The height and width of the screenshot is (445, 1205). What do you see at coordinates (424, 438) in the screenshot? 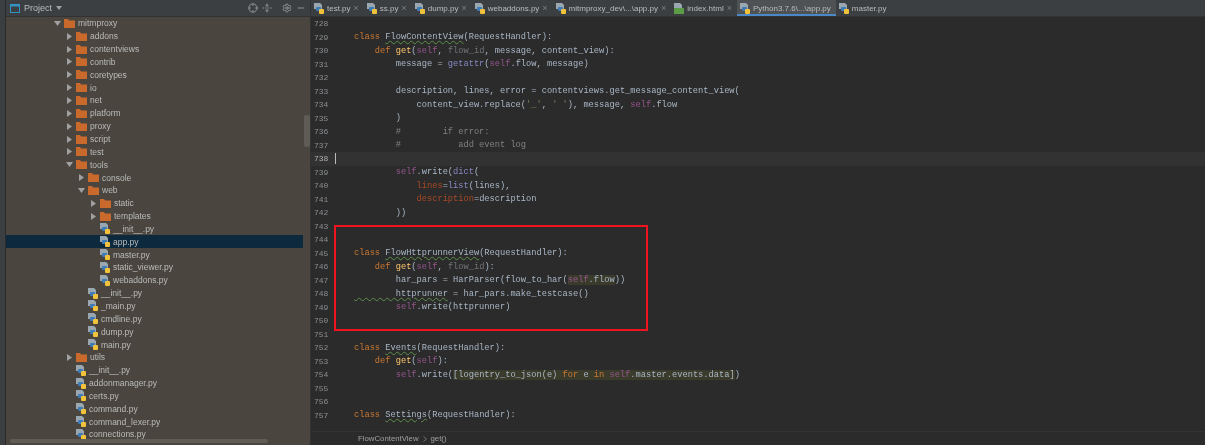
I see `chevron-icon` at bounding box center [424, 438].